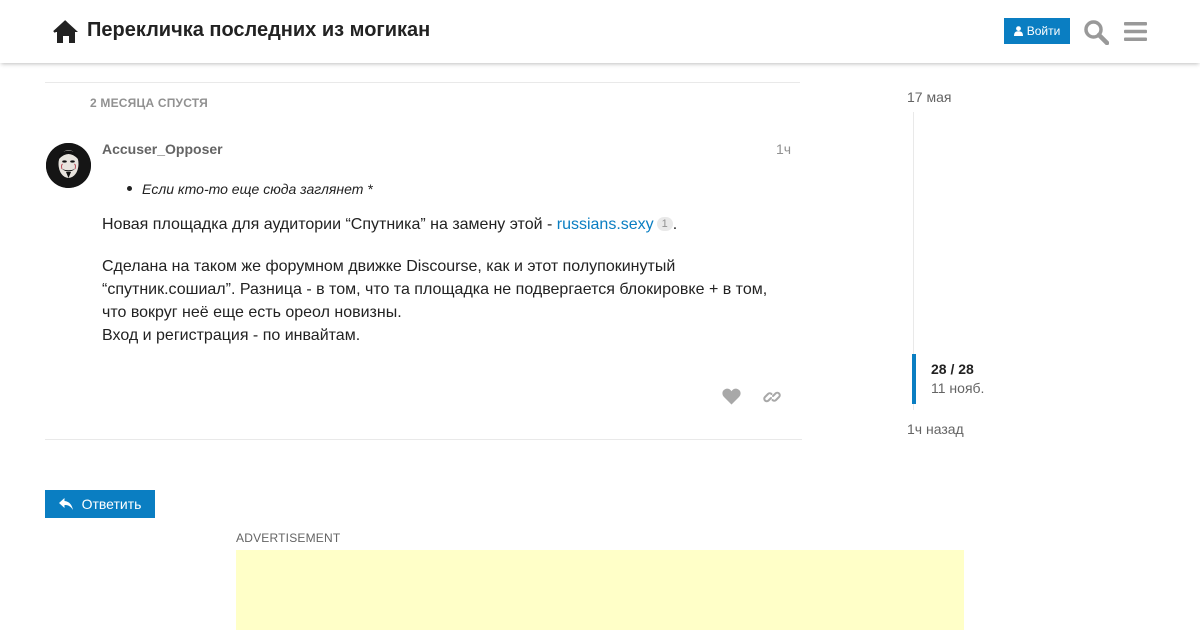 Image resolution: width=1200 pixels, height=630 pixels. What do you see at coordinates (952, 369) in the screenshot?
I see `timeline-position: 28 / 28` at bounding box center [952, 369].